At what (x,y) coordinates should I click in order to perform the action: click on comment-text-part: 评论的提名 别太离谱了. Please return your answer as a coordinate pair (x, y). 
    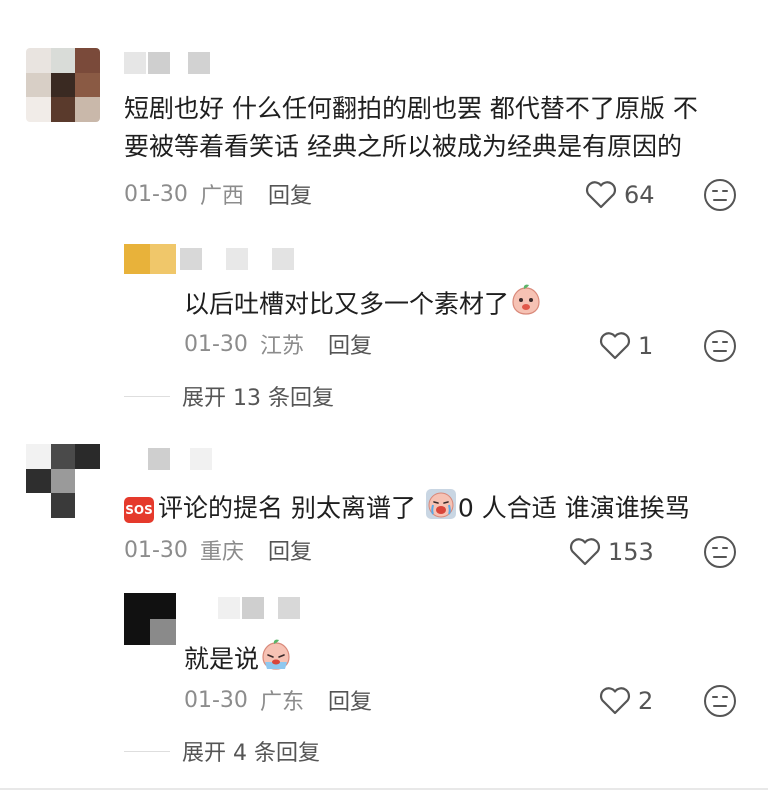
    Looking at the image, I should click on (291, 508).